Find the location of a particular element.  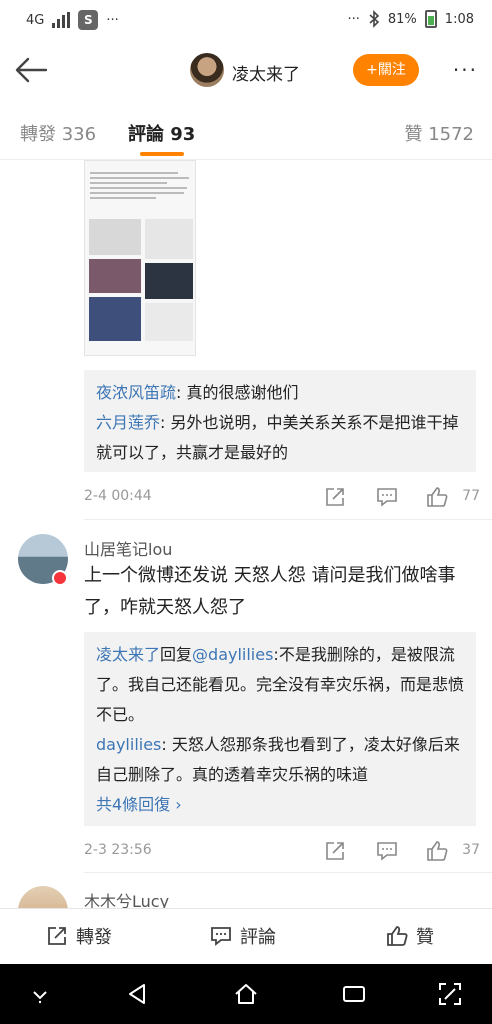

more-replies-link: 共4條回復 › is located at coordinates (280, 805).